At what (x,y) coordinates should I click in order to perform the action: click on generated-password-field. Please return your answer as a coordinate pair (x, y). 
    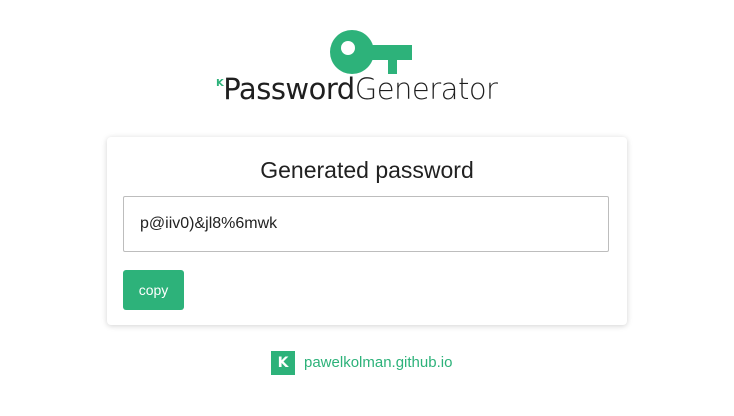
    Looking at the image, I should click on (366, 224).